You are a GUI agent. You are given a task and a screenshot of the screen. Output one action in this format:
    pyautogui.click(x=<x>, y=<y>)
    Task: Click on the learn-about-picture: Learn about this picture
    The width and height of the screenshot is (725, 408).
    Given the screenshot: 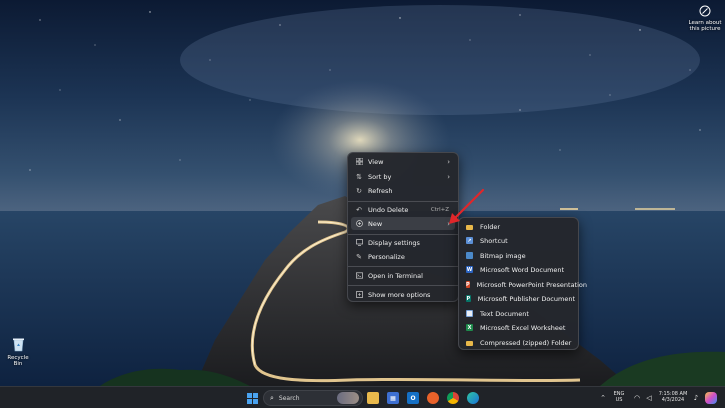 What is the action you would take?
    pyautogui.click(x=705, y=18)
    